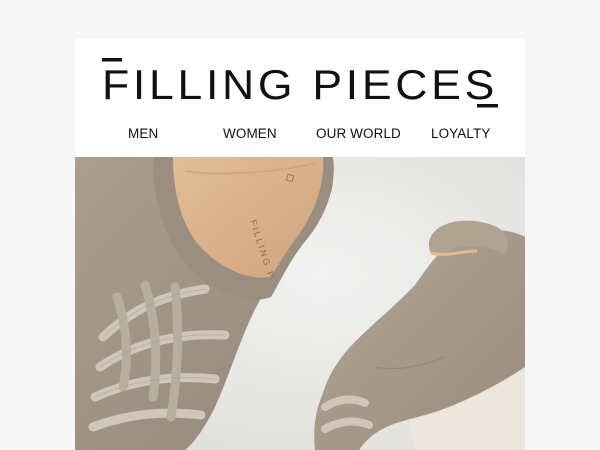 The height and width of the screenshot is (450, 600). I want to click on logo-text: FILLING PIECES, so click(300, 84).